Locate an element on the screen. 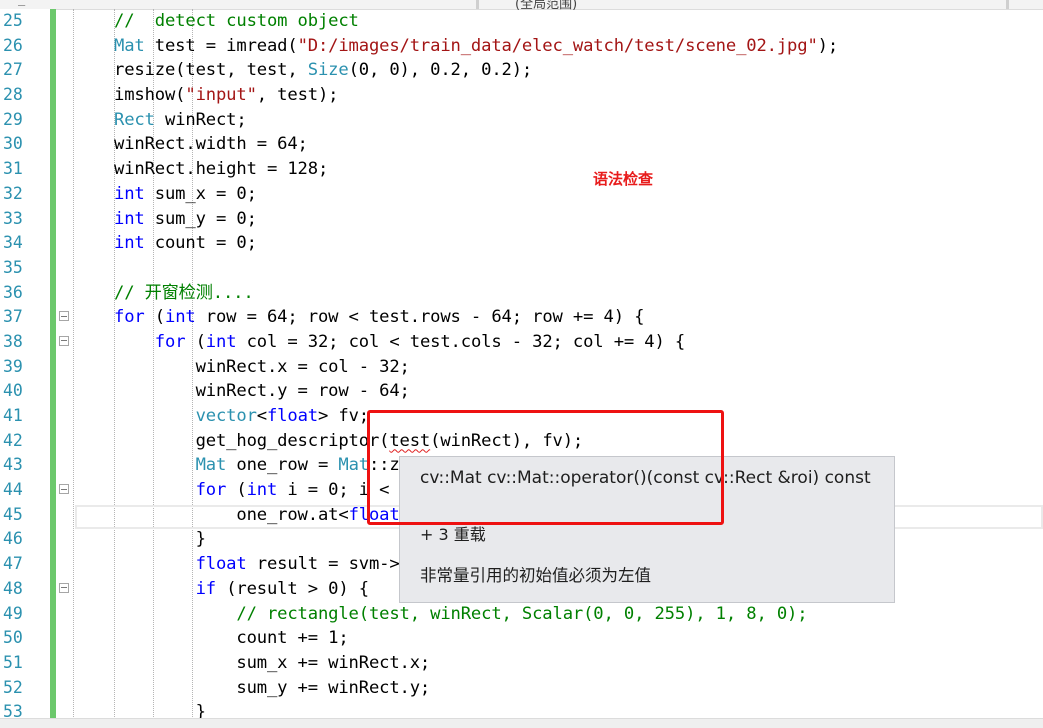  line-number: 32 is located at coordinates (13, 193).